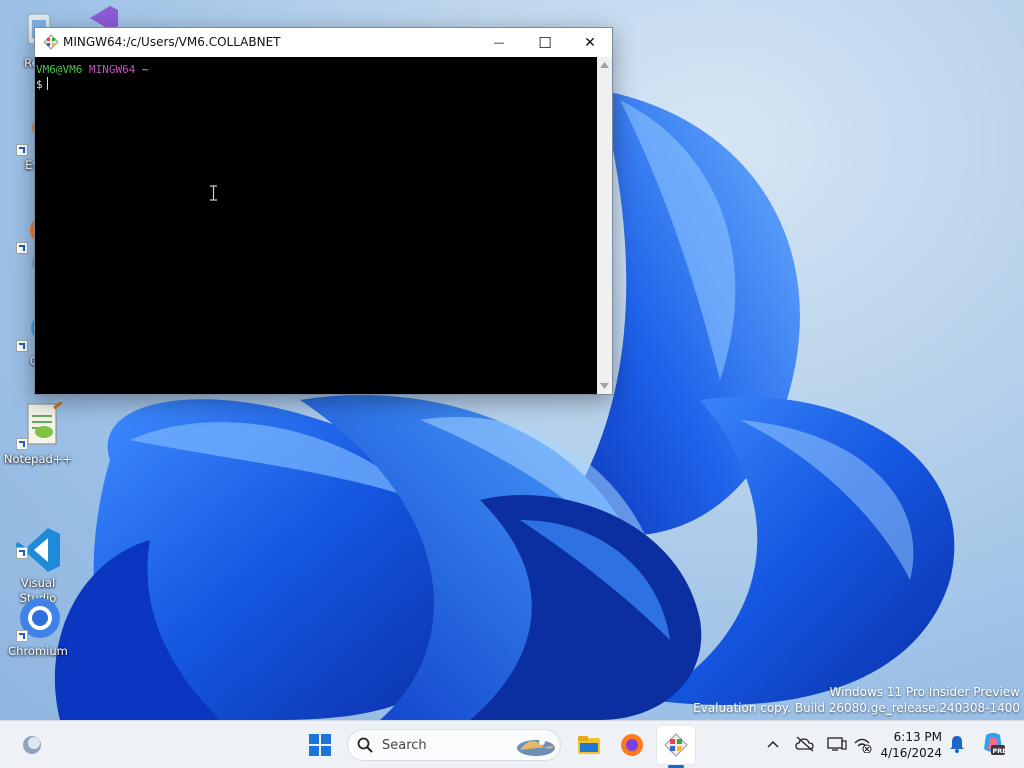 The height and width of the screenshot is (768, 1024). I want to click on show-hidden-icons-button, so click(773, 744).